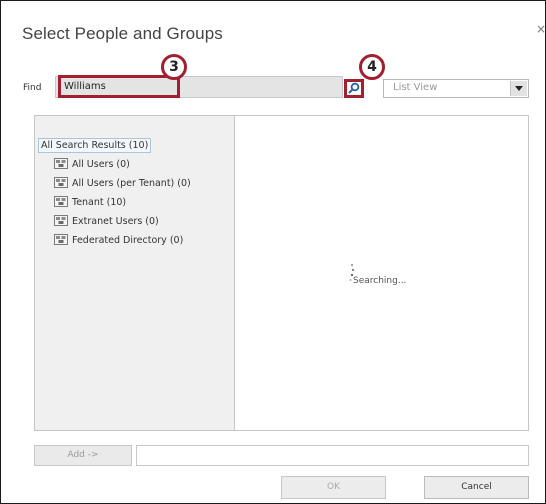 This screenshot has height=504, width=546. What do you see at coordinates (415, 87) in the screenshot?
I see `view-select-value: List View` at bounding box center [415, 87].